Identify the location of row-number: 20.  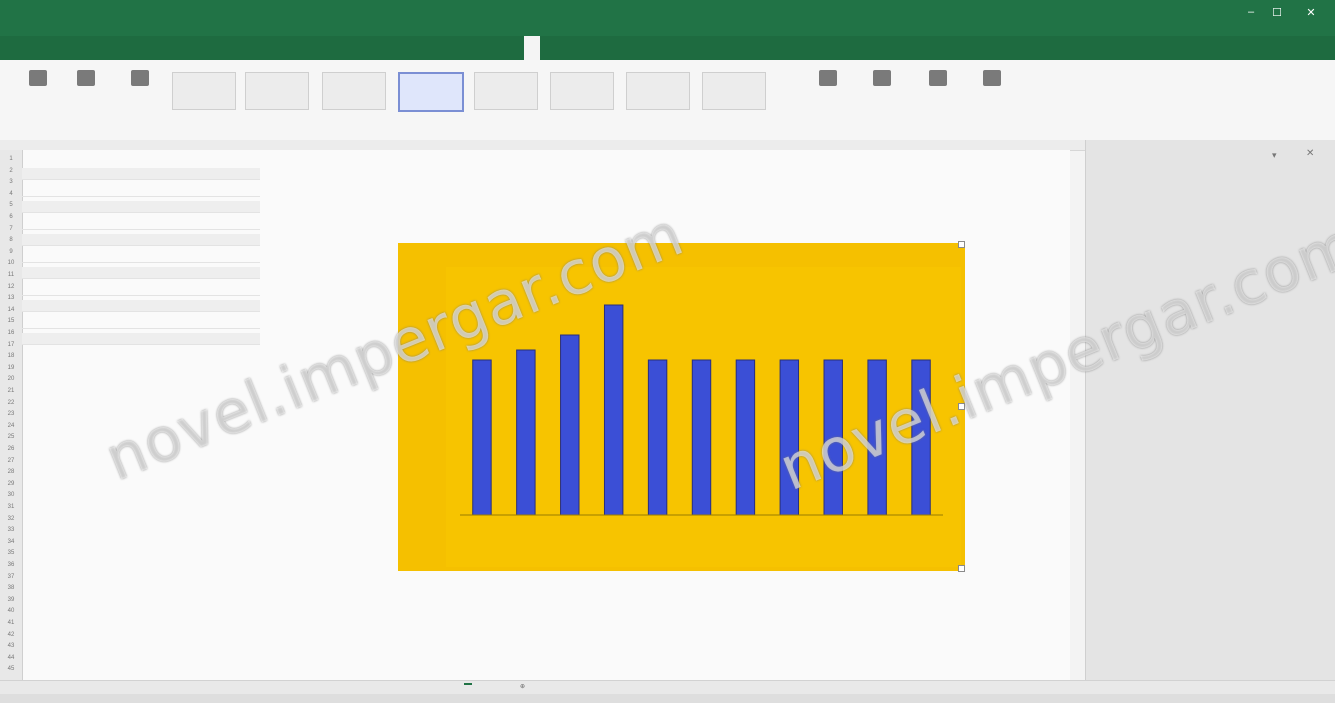
(11, 379).